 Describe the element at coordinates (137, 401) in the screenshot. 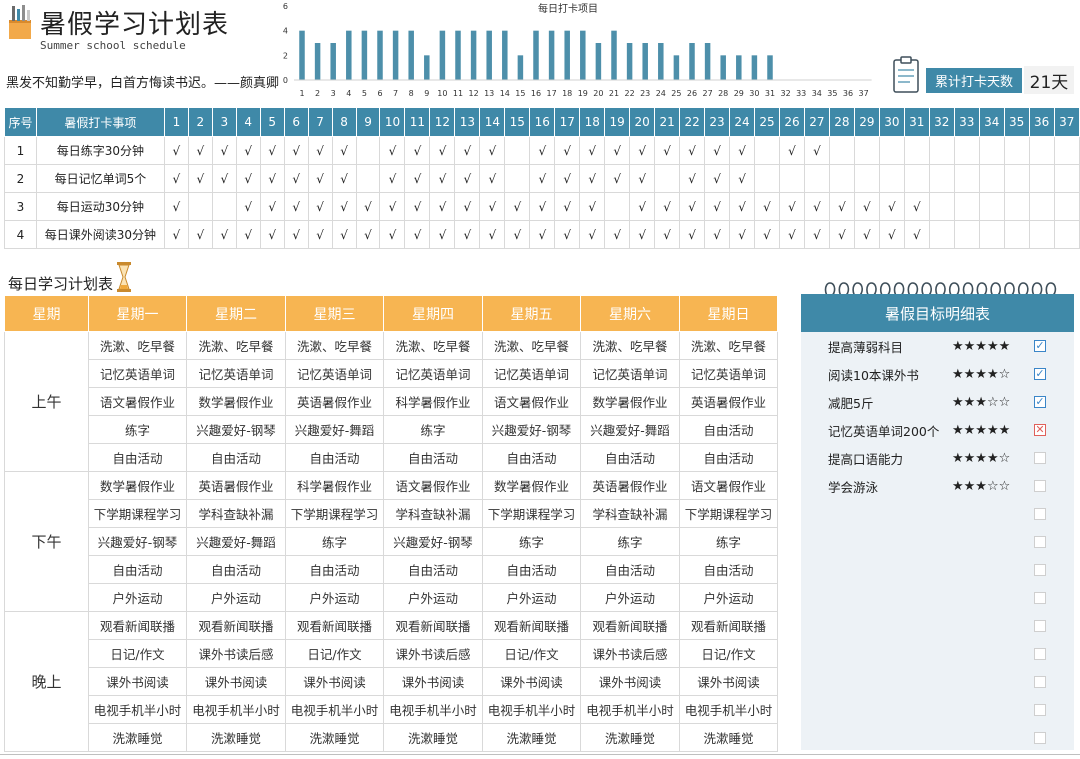

I see `plan-activity-cell: 语文暑假作业` at that location.